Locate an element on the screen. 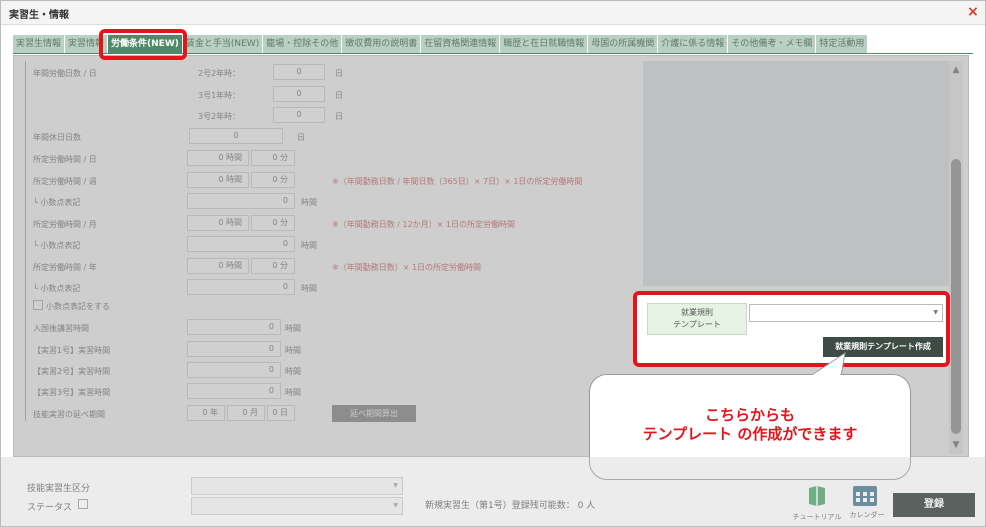 The height and width of the screenshot is (527, 986). weekly-minutes-input: 0 分 is located at coordinates (273, 180).